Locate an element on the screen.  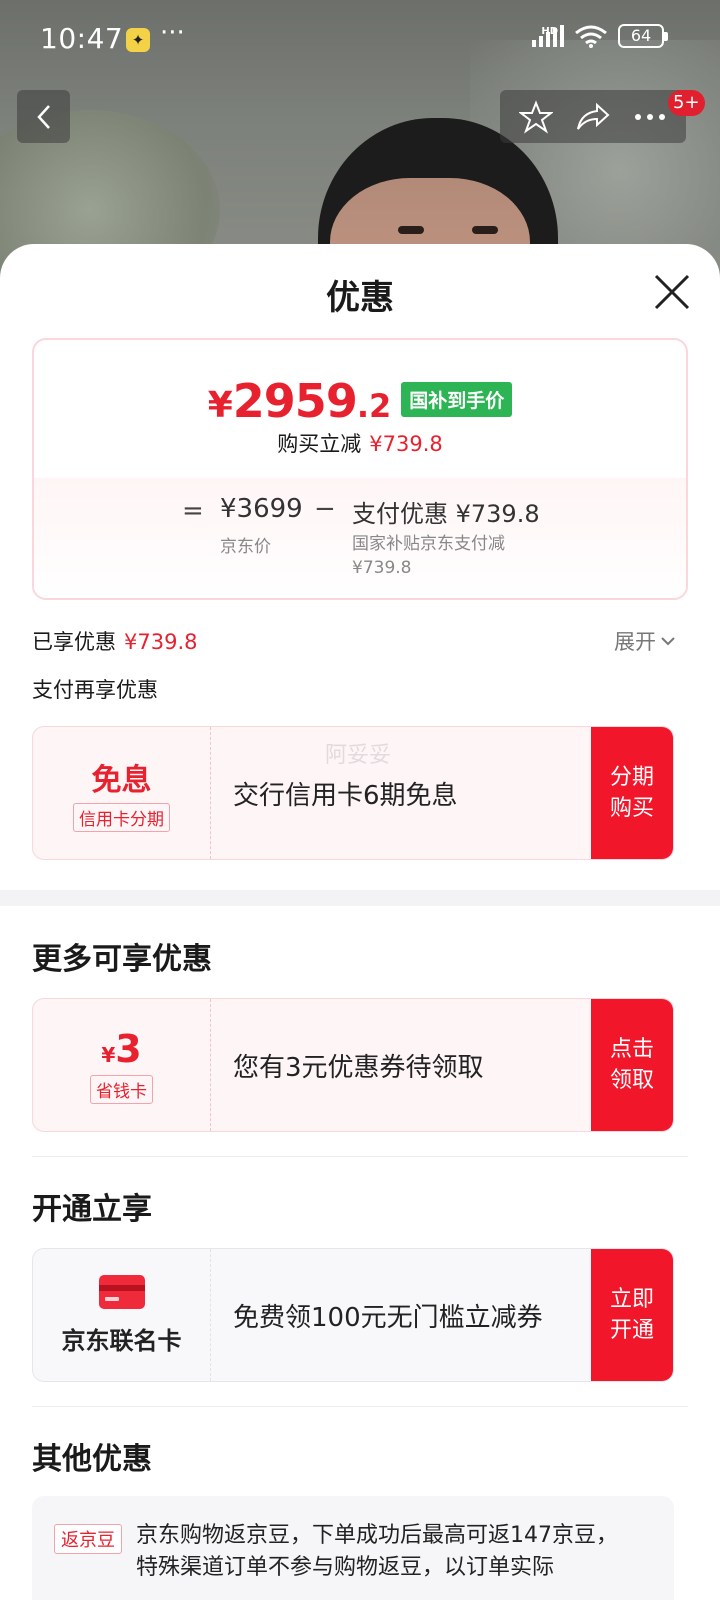
price-currency: ¥ is located at coordinates (220, 405).